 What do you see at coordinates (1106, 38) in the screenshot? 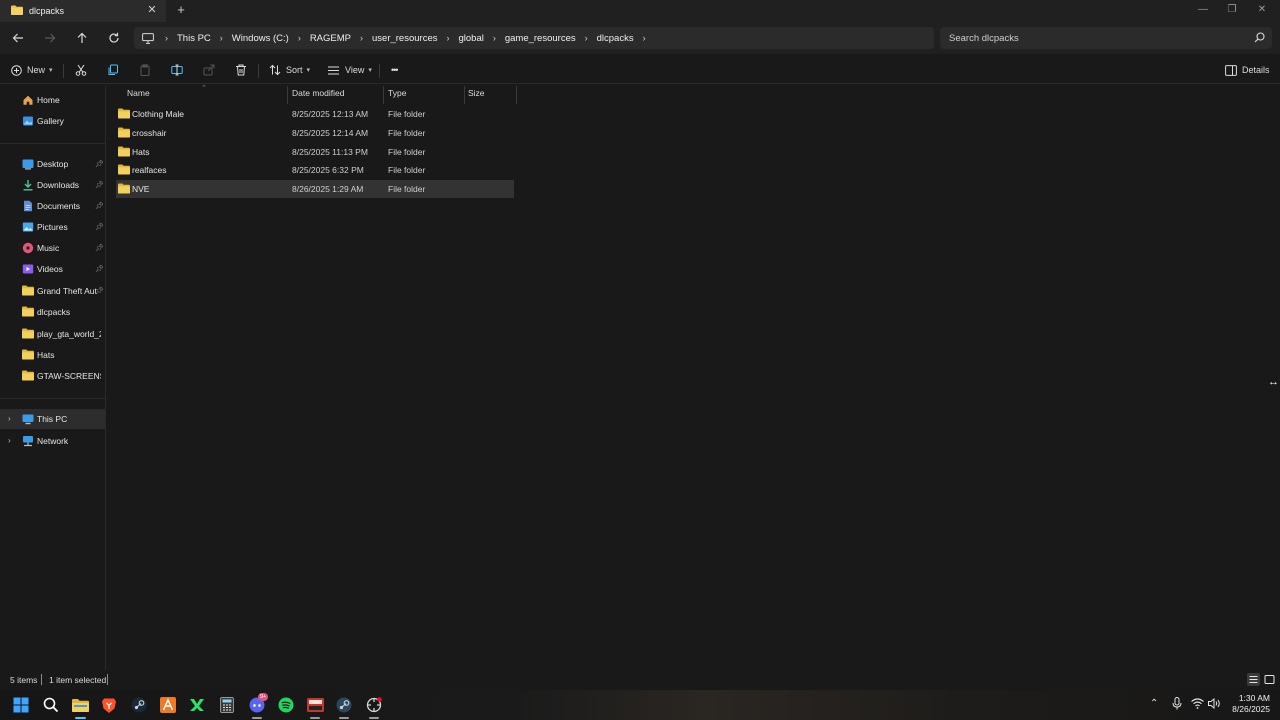
I see `search-box: Search dlcpacks` at bounding box center [1106, 38].